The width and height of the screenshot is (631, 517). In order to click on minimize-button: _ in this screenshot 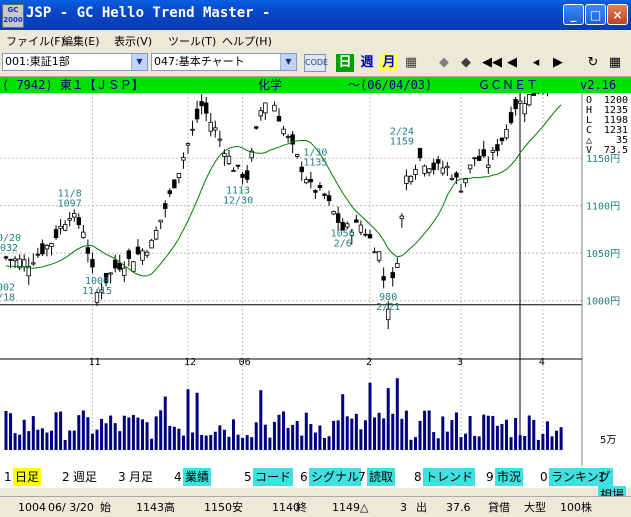, I will do `click(573, 14)`.